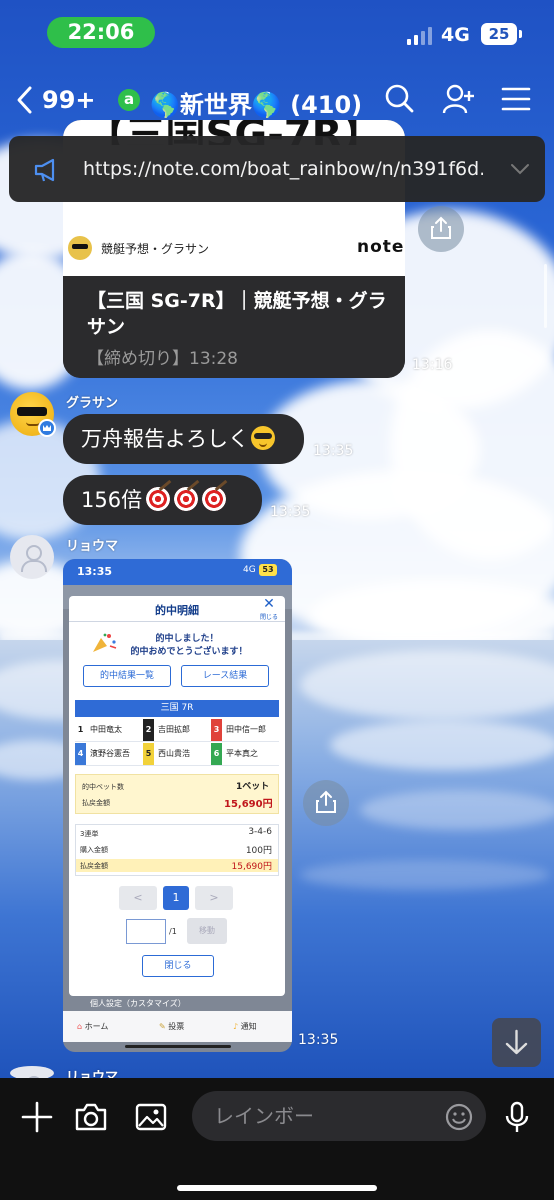  Describe the element at coordinates (399, 99) in the screenshot. I see `search-icon` at that location.